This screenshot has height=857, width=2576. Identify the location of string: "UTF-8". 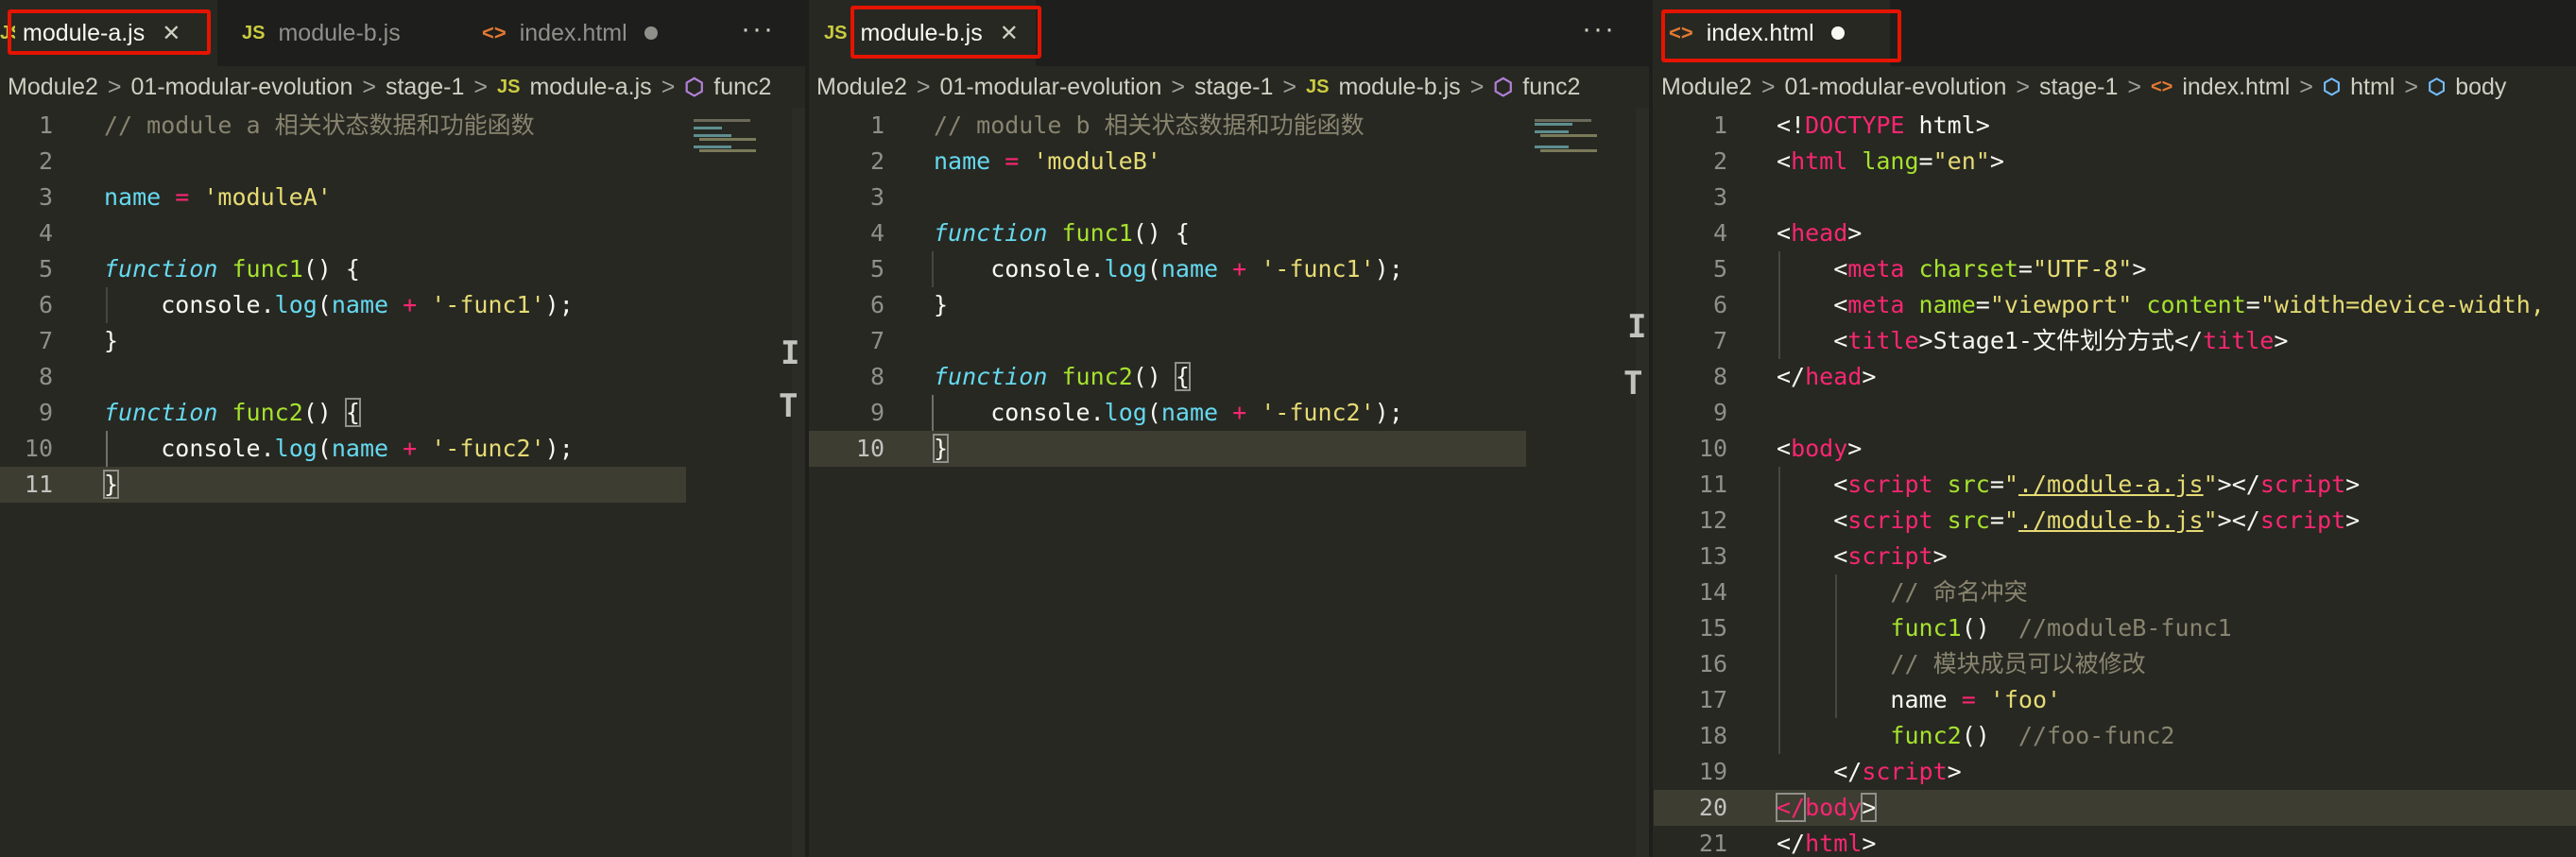
(2082, 269).